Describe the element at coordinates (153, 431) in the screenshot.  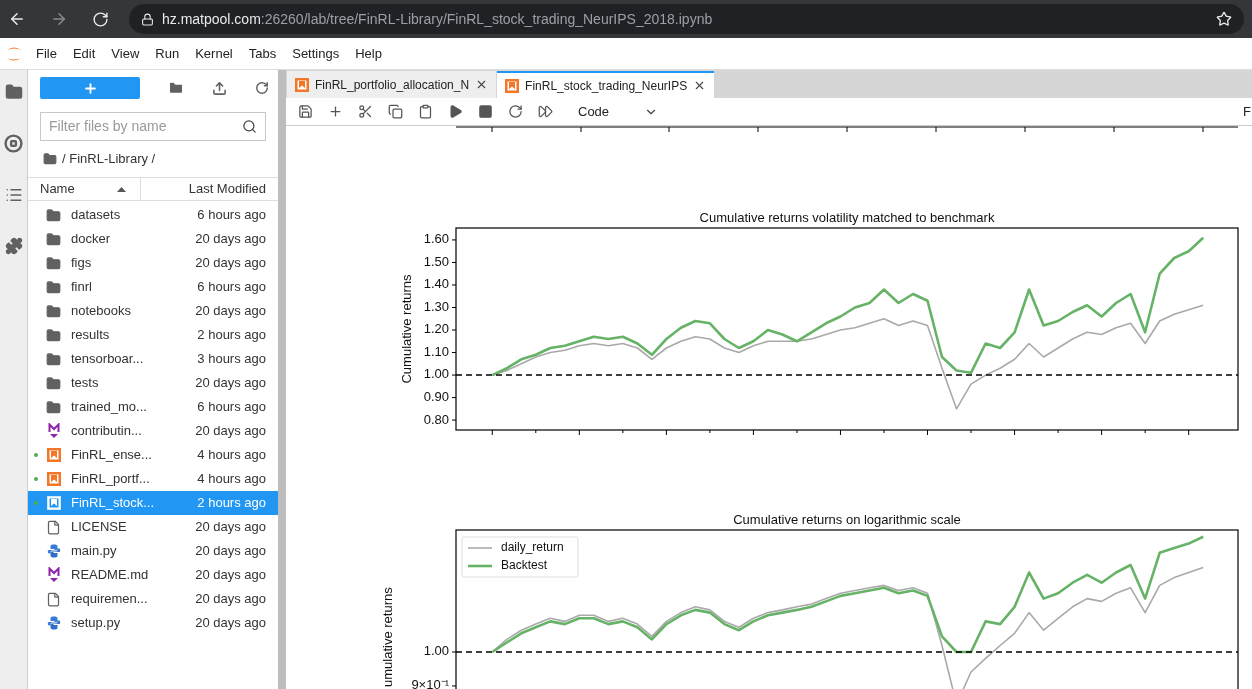
I see `file-row: contributin... 20 days ago` at that location.